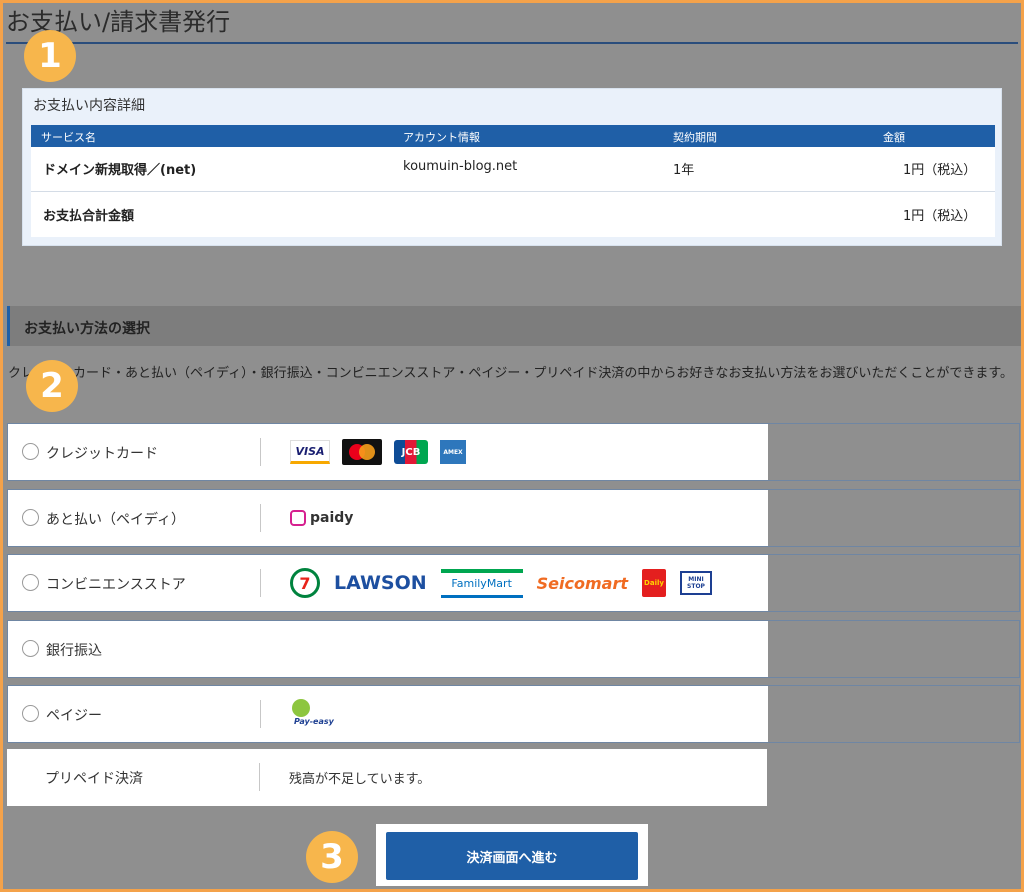 This screenshot has height=892, width=1024. What do you see at coordinates (30, 648) in the screenshot?
I see `radio-bank-transfer` at bounding box center [30, 648].